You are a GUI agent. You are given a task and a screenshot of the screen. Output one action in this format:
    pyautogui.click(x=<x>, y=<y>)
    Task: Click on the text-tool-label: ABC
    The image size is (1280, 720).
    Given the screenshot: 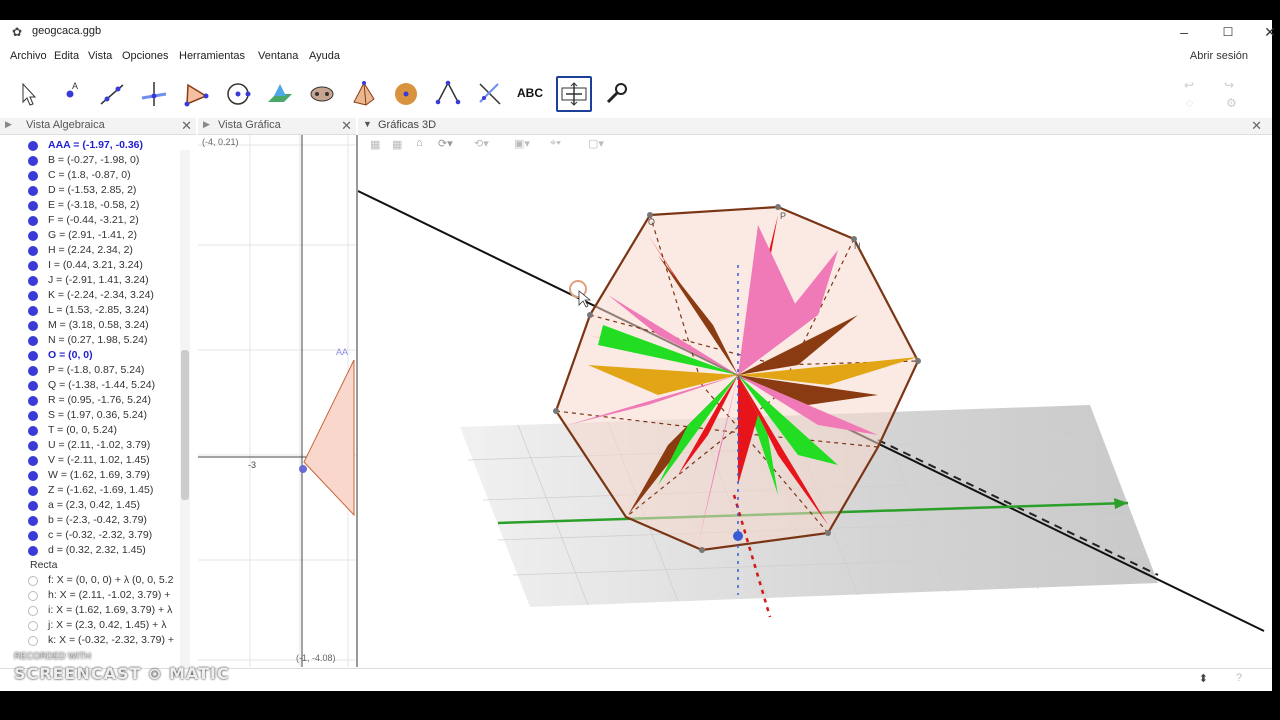 What is the action you would take?
    pyautogui.click(x=530, y=93)
    